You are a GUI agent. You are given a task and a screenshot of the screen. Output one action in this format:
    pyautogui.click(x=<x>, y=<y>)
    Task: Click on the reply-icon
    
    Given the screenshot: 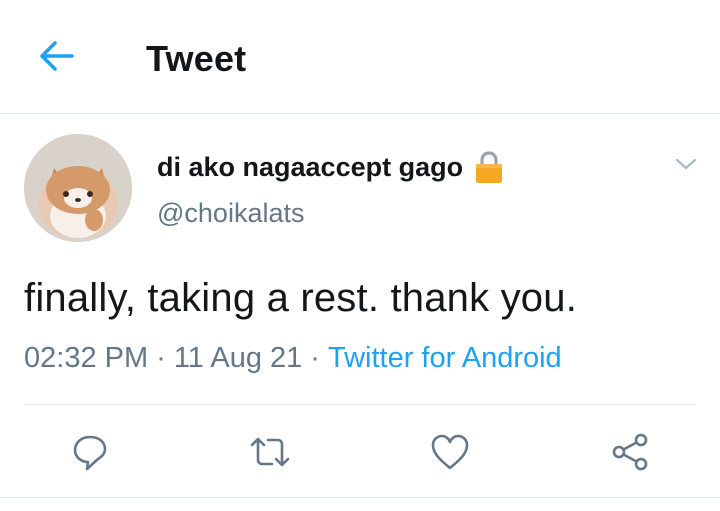 What is the action you would take?
    pyautogui.click(x=90, y=453)
    